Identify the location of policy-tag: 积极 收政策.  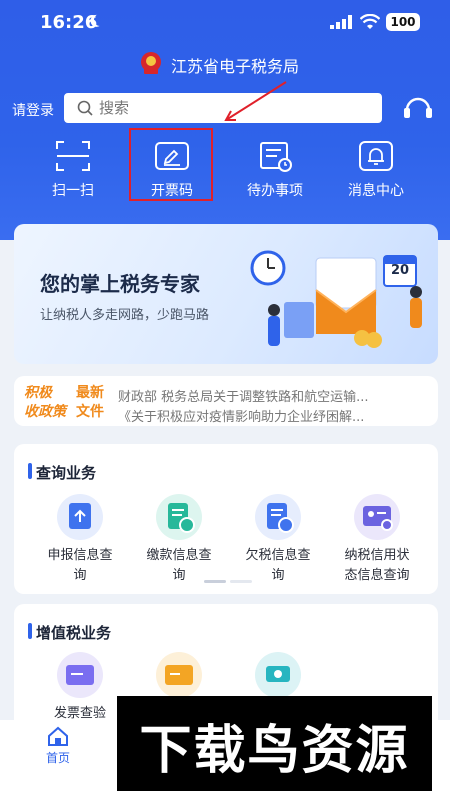
(45, 403).